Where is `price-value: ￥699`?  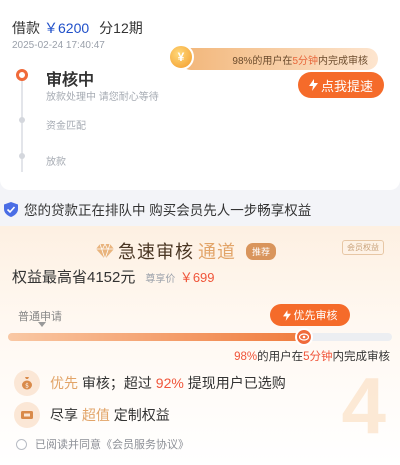 price-value: ￥699 is located at coordinates (197, 277).